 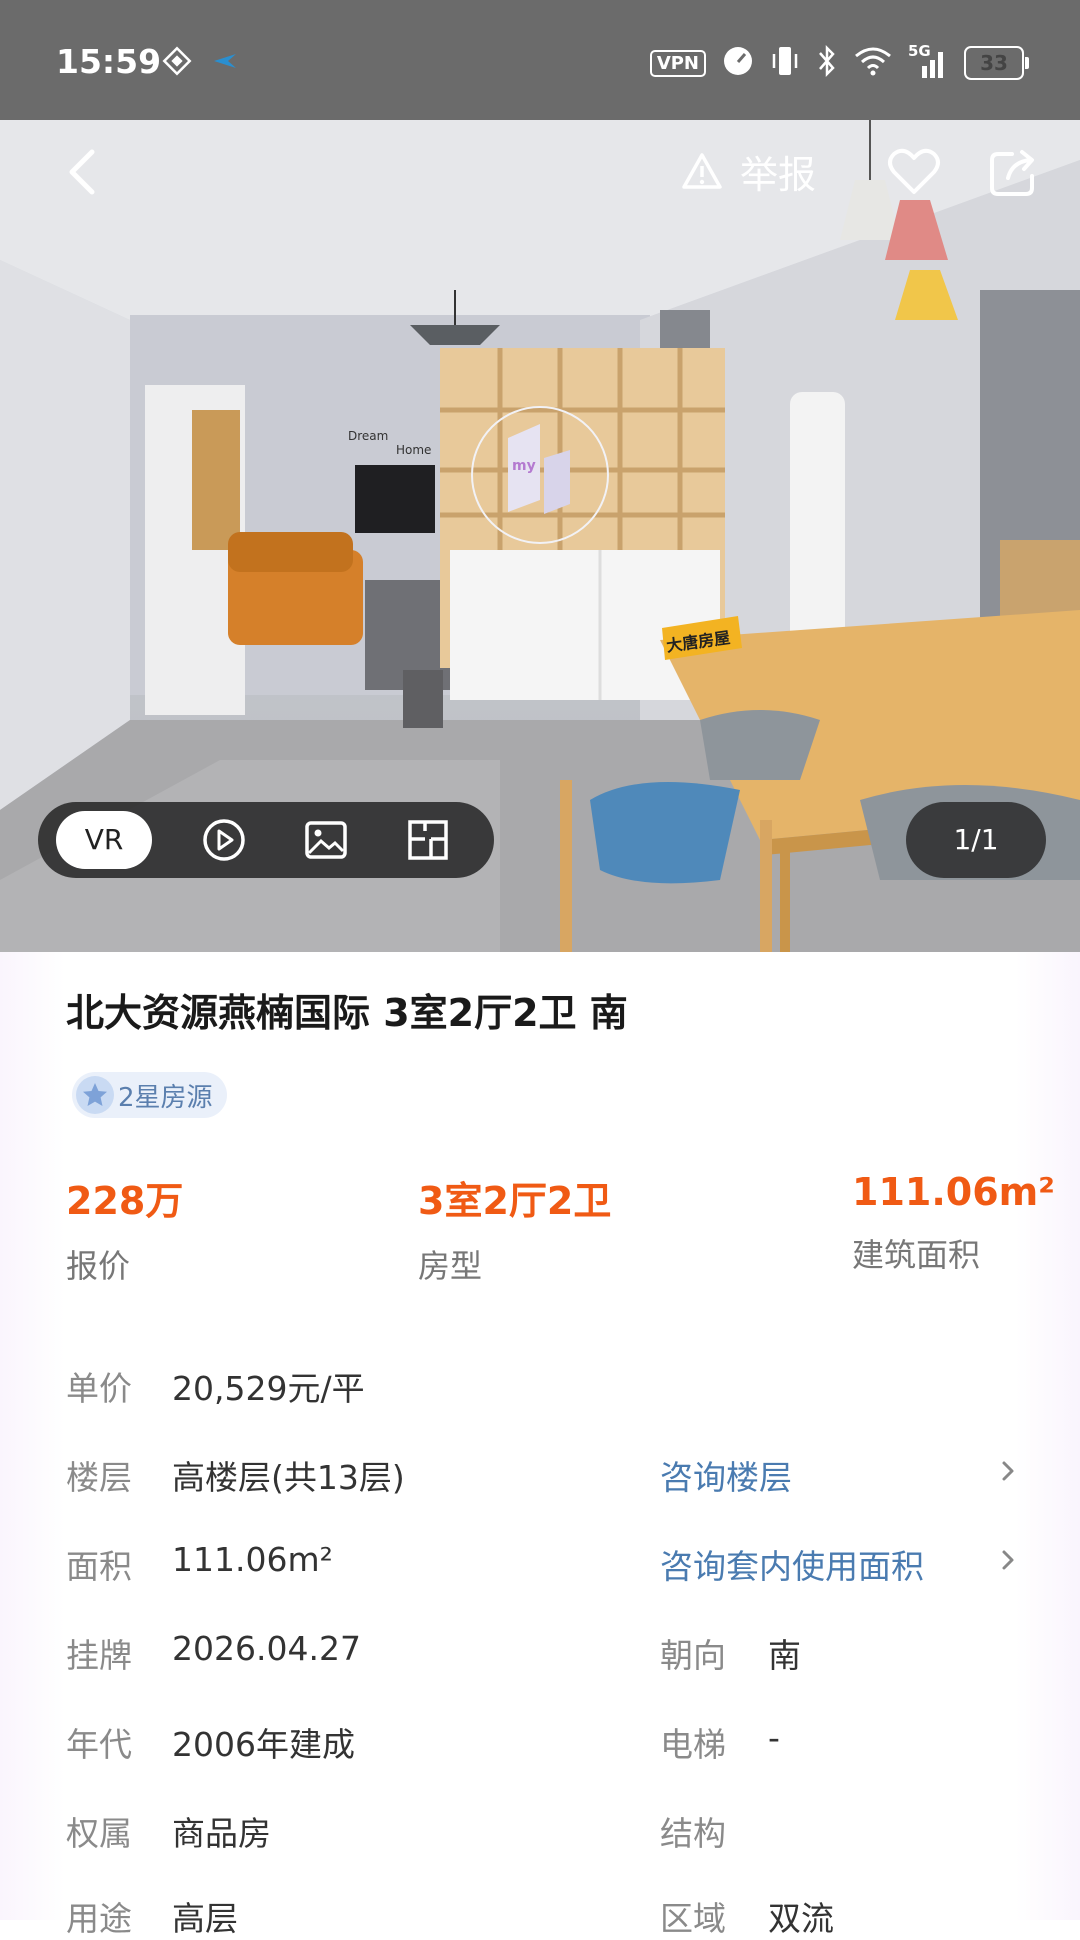 What do you see at coordinates (99, 1388) in the screenshot?
I see `unit-price-label: 单价` at bounding box center [99, 1388].